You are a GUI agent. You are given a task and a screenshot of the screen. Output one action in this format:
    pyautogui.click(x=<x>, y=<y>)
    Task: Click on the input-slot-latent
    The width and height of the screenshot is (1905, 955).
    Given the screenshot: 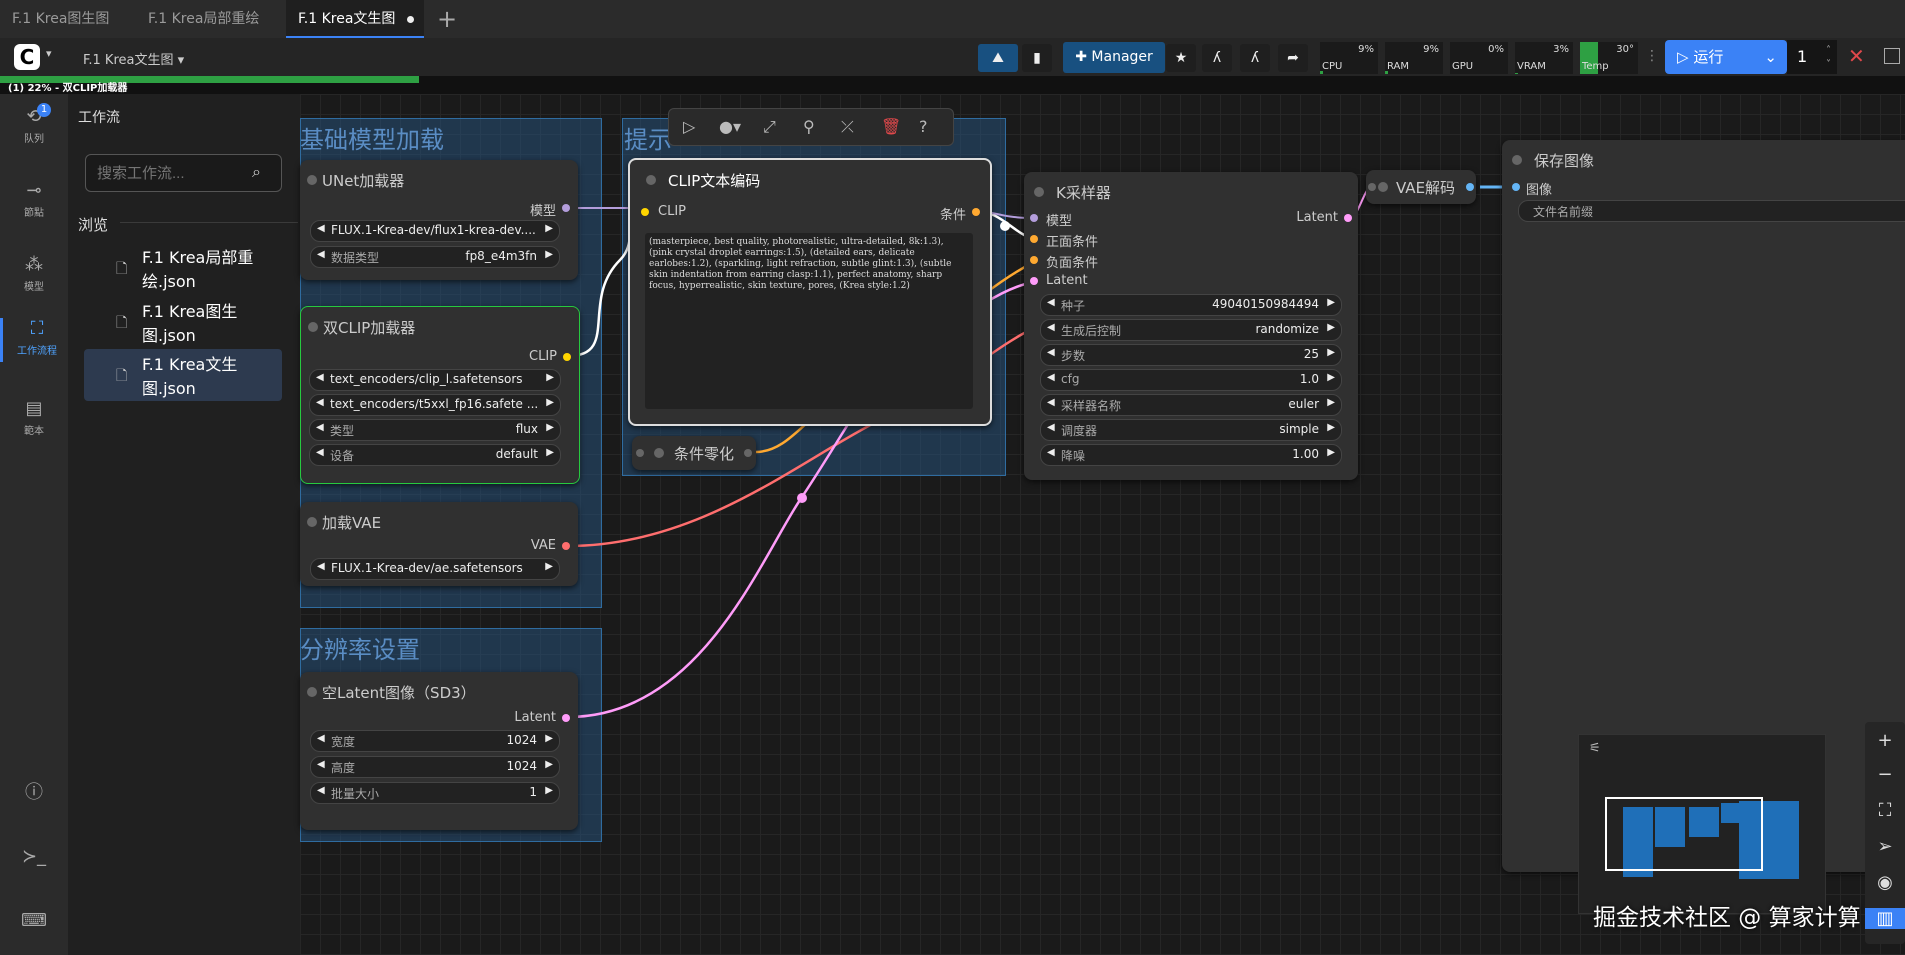 What is the action you would take?
    pyautogui.click(x=1034, y=281)
    